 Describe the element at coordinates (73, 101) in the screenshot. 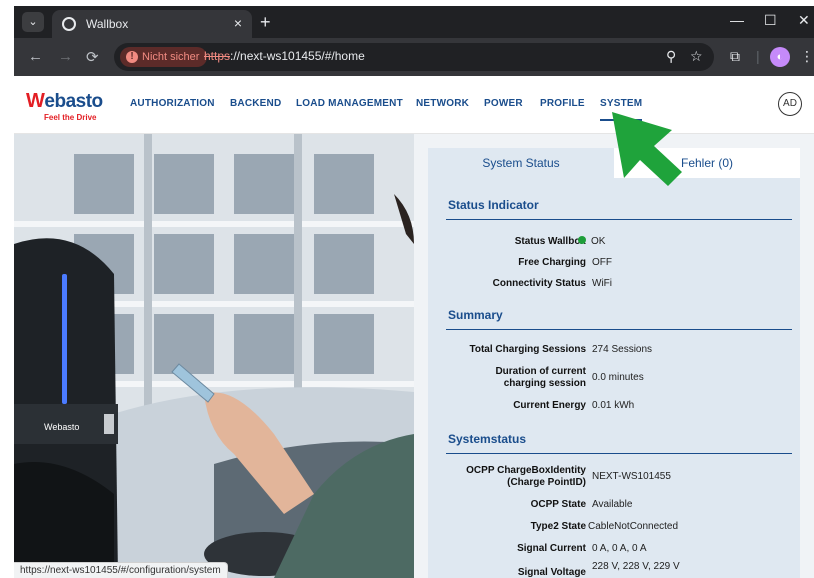

I see `logo-text: ebasto` at that location.